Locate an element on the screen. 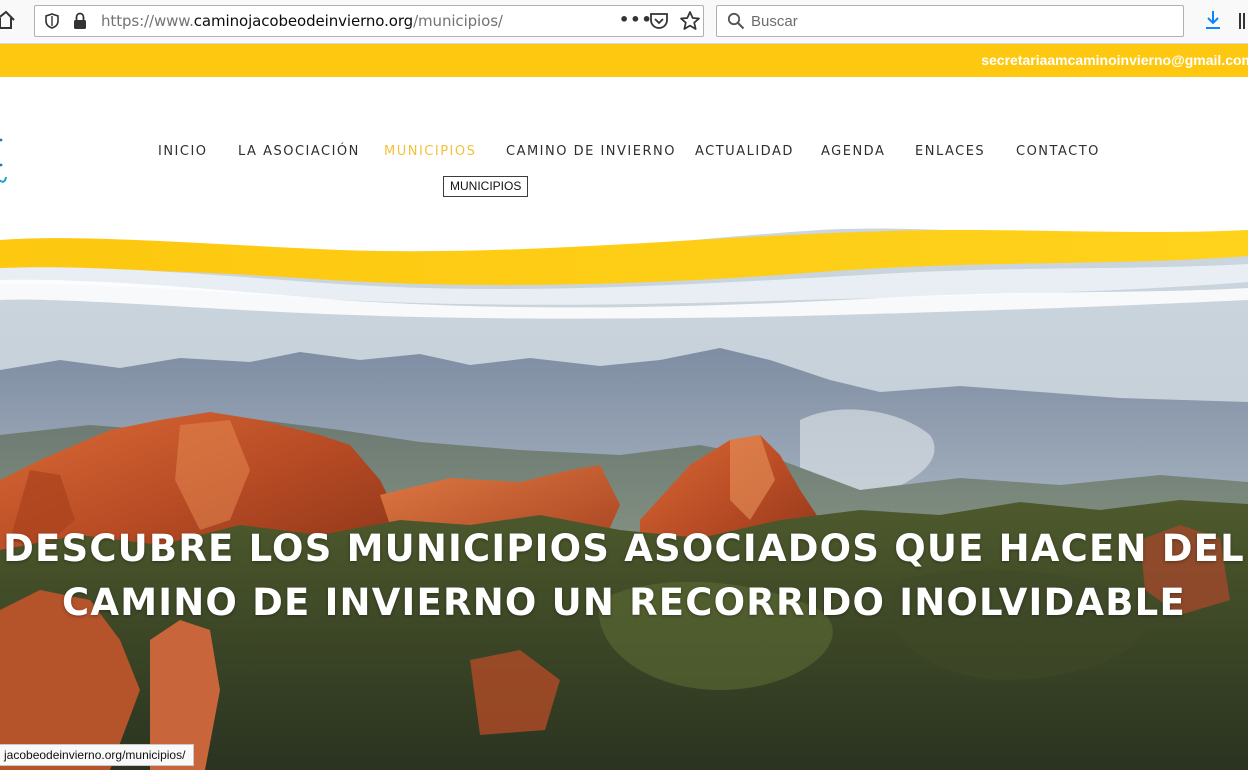 The width and height of the screenshot is (1248, 770). url-prefix: https://www. is located at coordinates (147, 21).